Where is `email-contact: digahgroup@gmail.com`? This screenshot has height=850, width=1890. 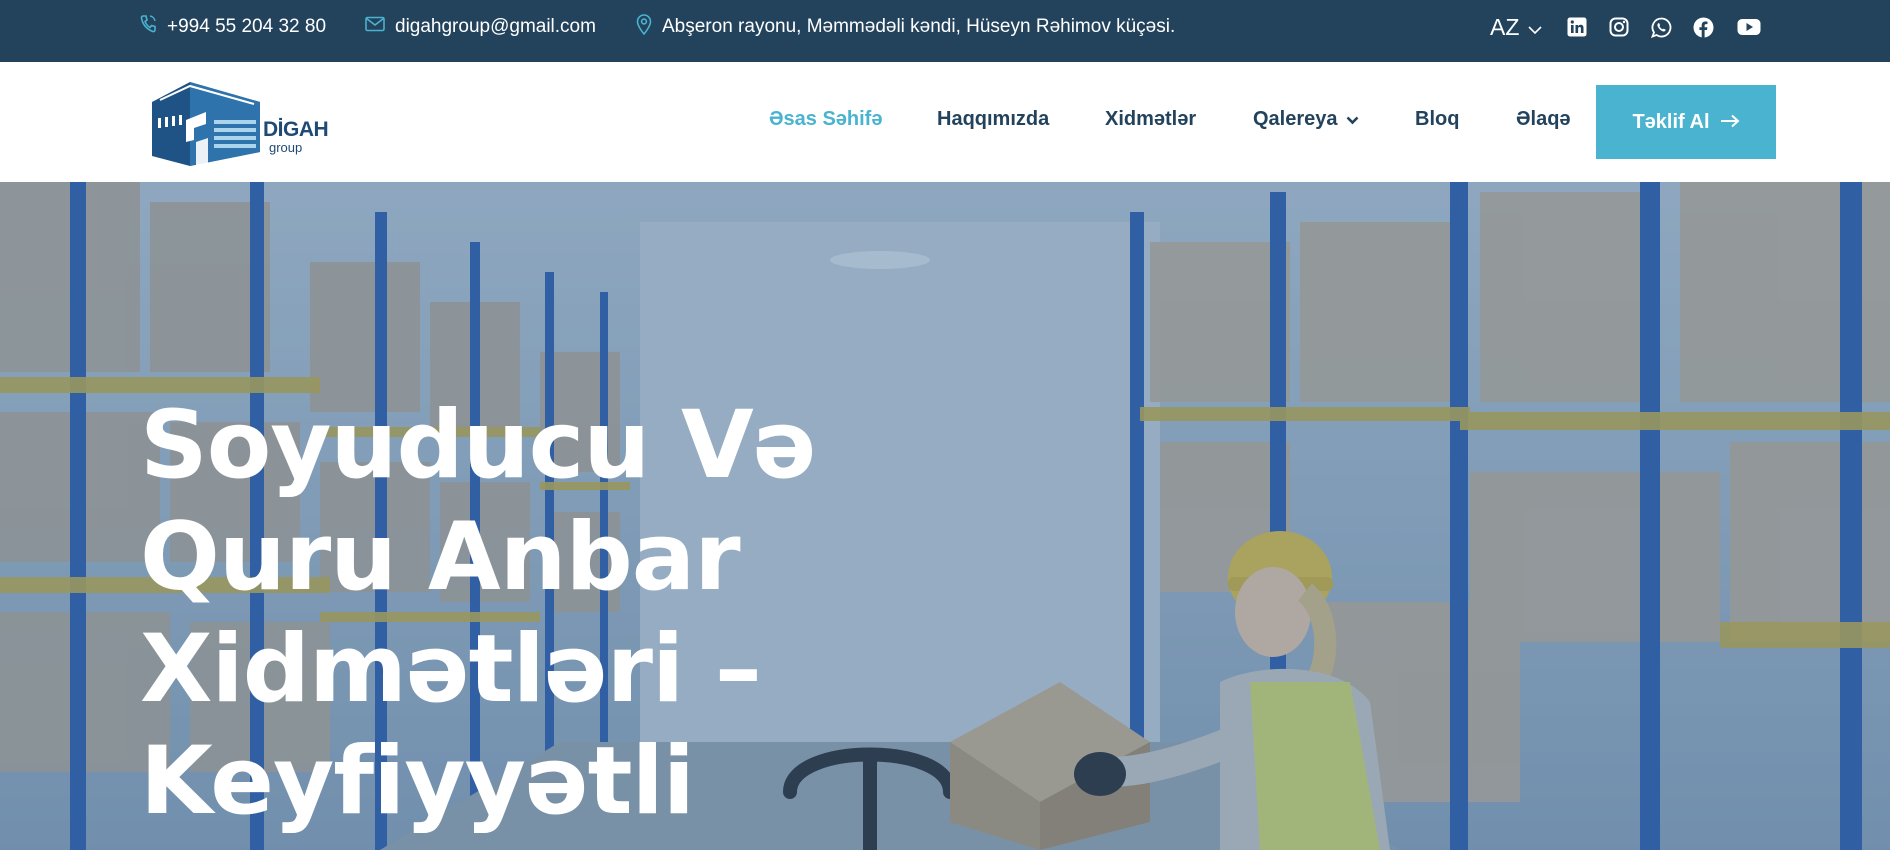
email-contact: digahgroup@gmail.com is located at coordinates (480, 27).